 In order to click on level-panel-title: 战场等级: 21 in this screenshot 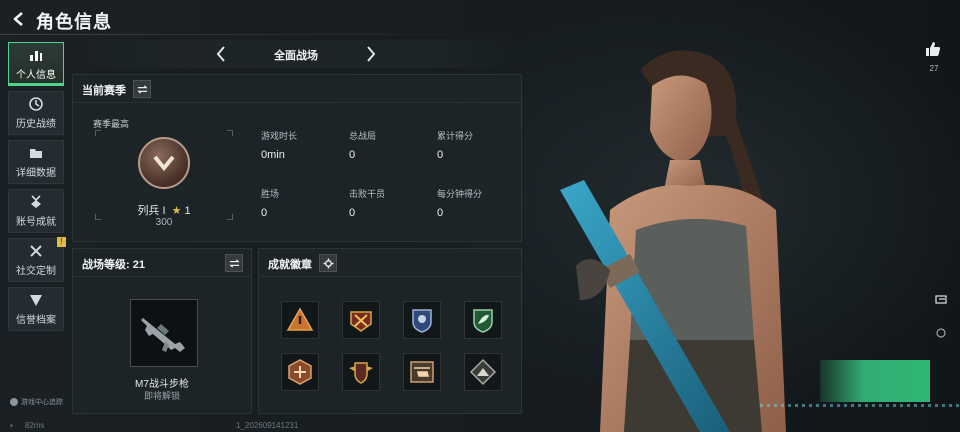, I will do `click(113, 265)`.